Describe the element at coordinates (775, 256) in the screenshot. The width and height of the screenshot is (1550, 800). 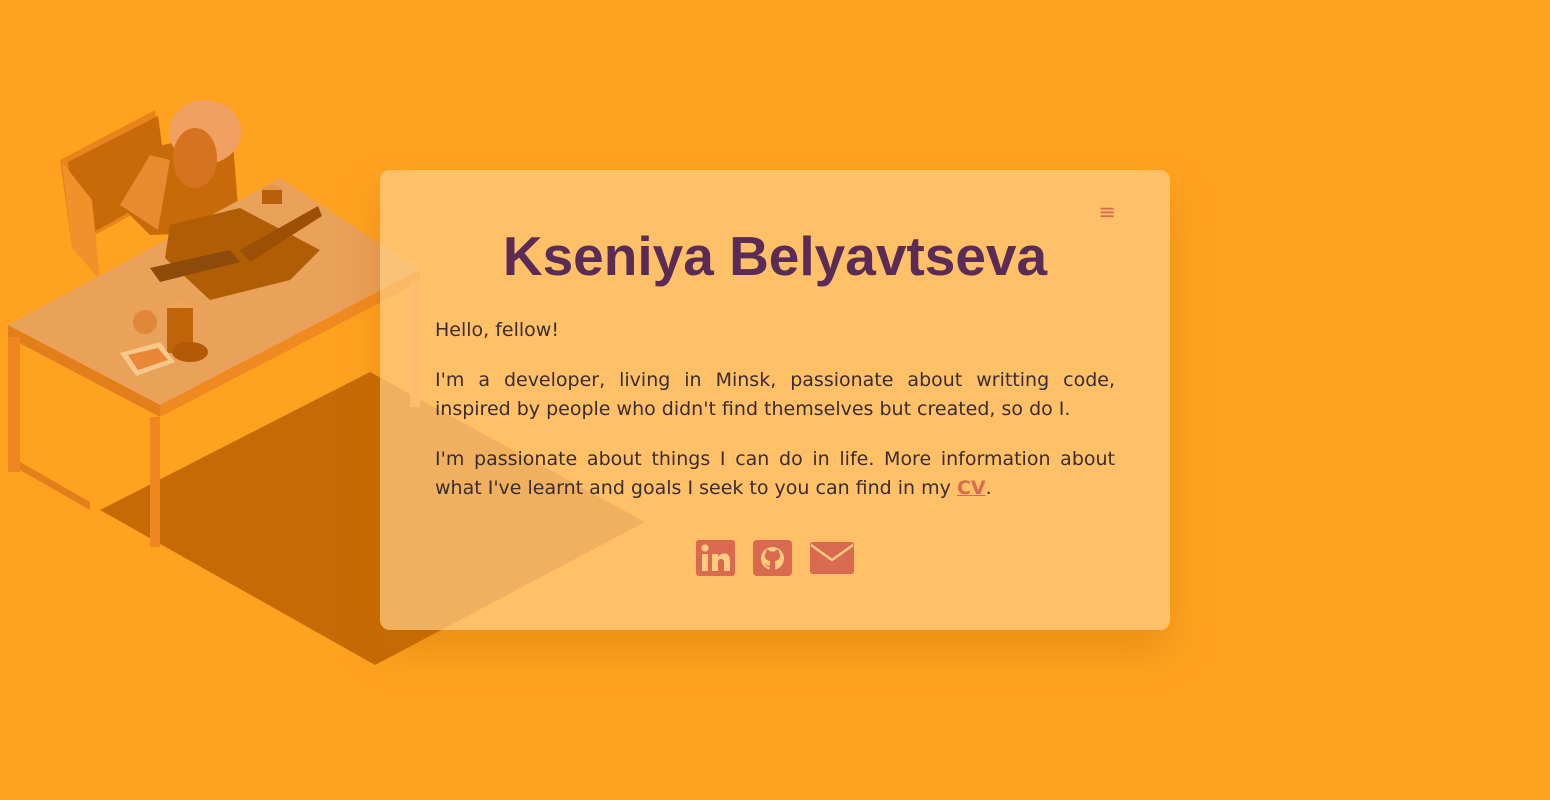
I see `page-title: Kseniya Belyavtseva` at that location.